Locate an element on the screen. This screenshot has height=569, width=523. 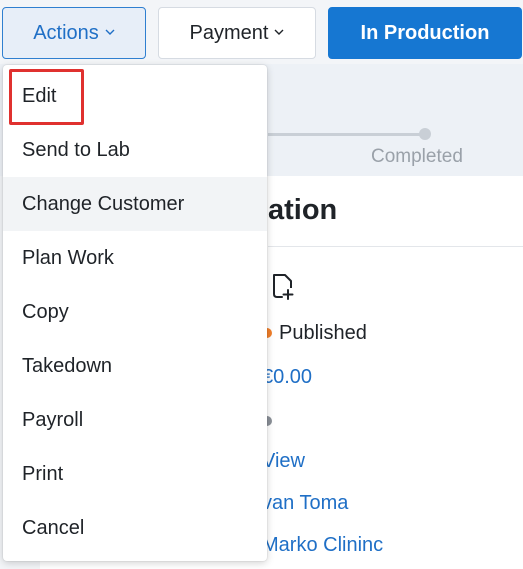
progress-step-completed is located at coordinates (425, 134).